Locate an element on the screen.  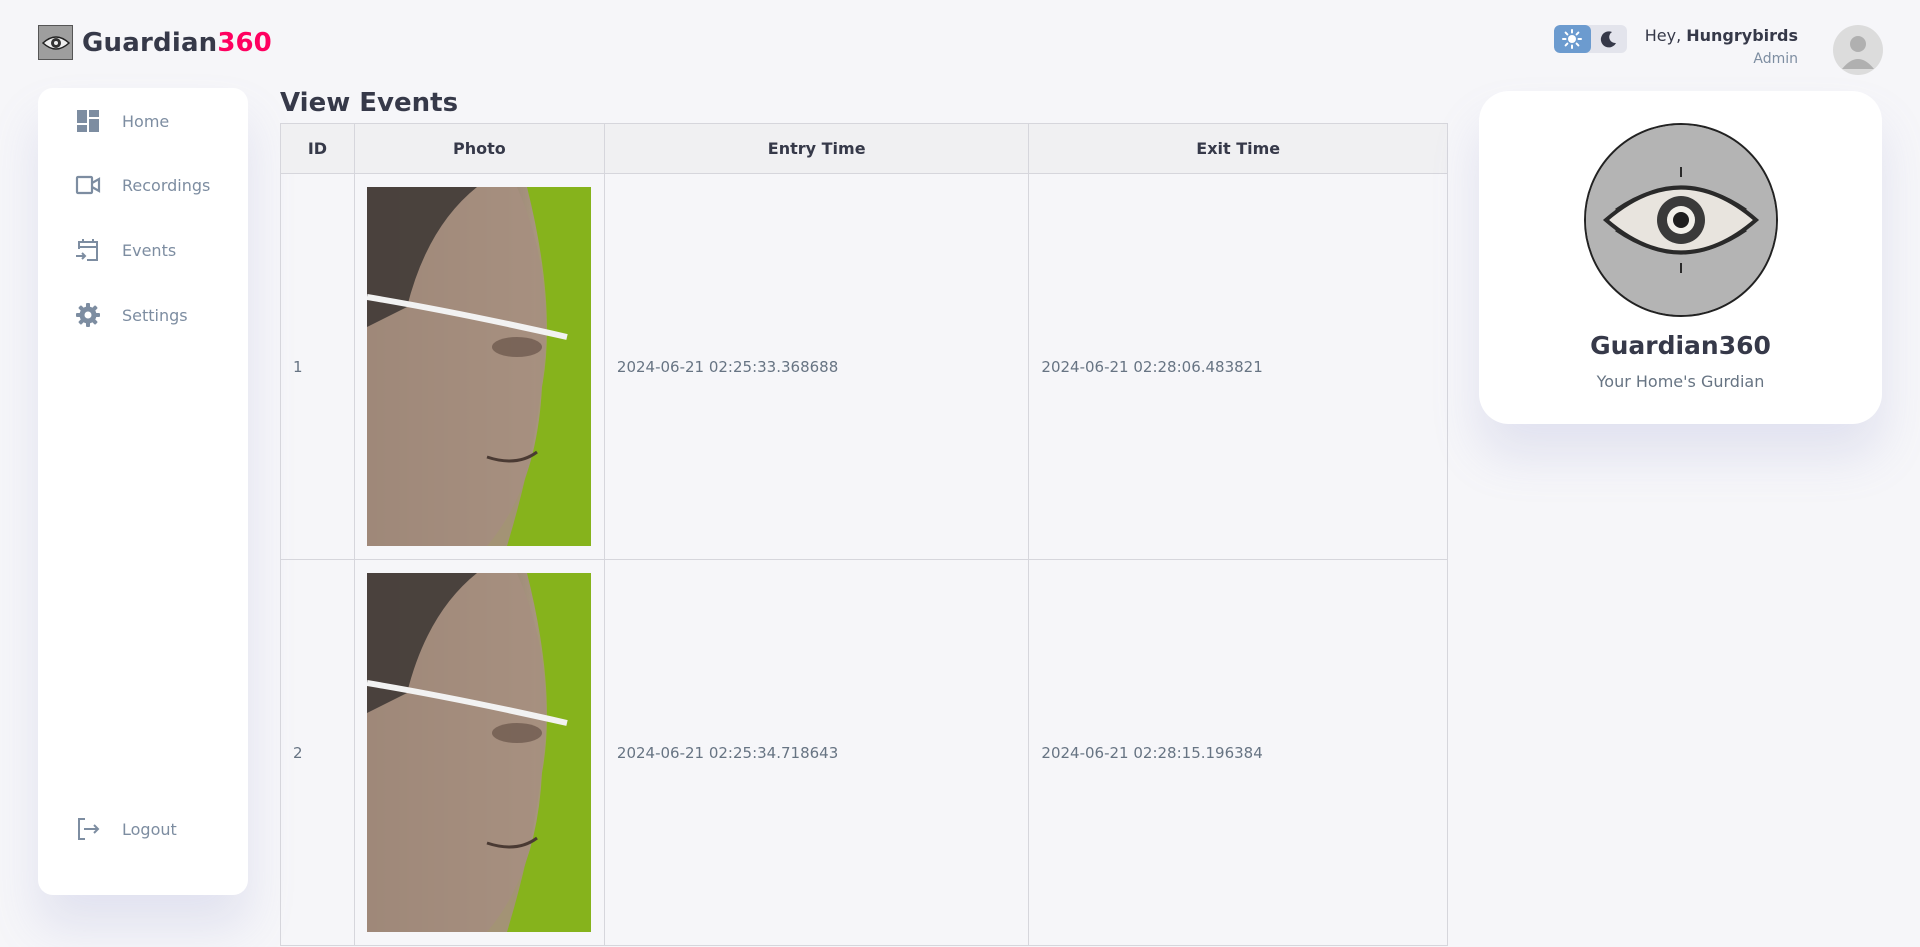
user-role: Admin is located at coordinates (1775, 59).